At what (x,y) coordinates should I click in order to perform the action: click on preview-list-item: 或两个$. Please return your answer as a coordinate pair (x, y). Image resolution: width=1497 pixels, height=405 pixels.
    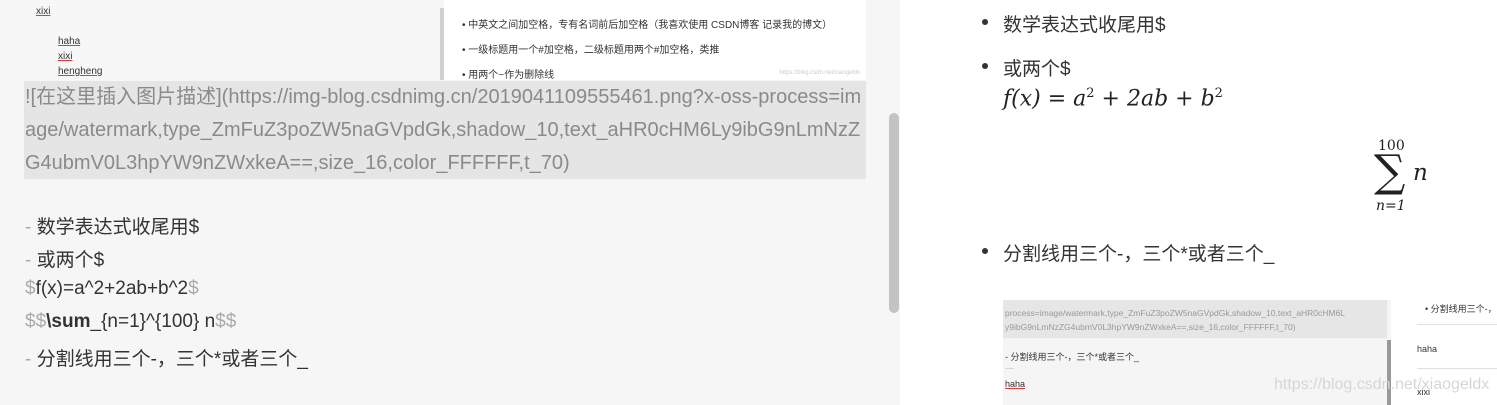
    Looking at the image, I should click on (1026, 67).